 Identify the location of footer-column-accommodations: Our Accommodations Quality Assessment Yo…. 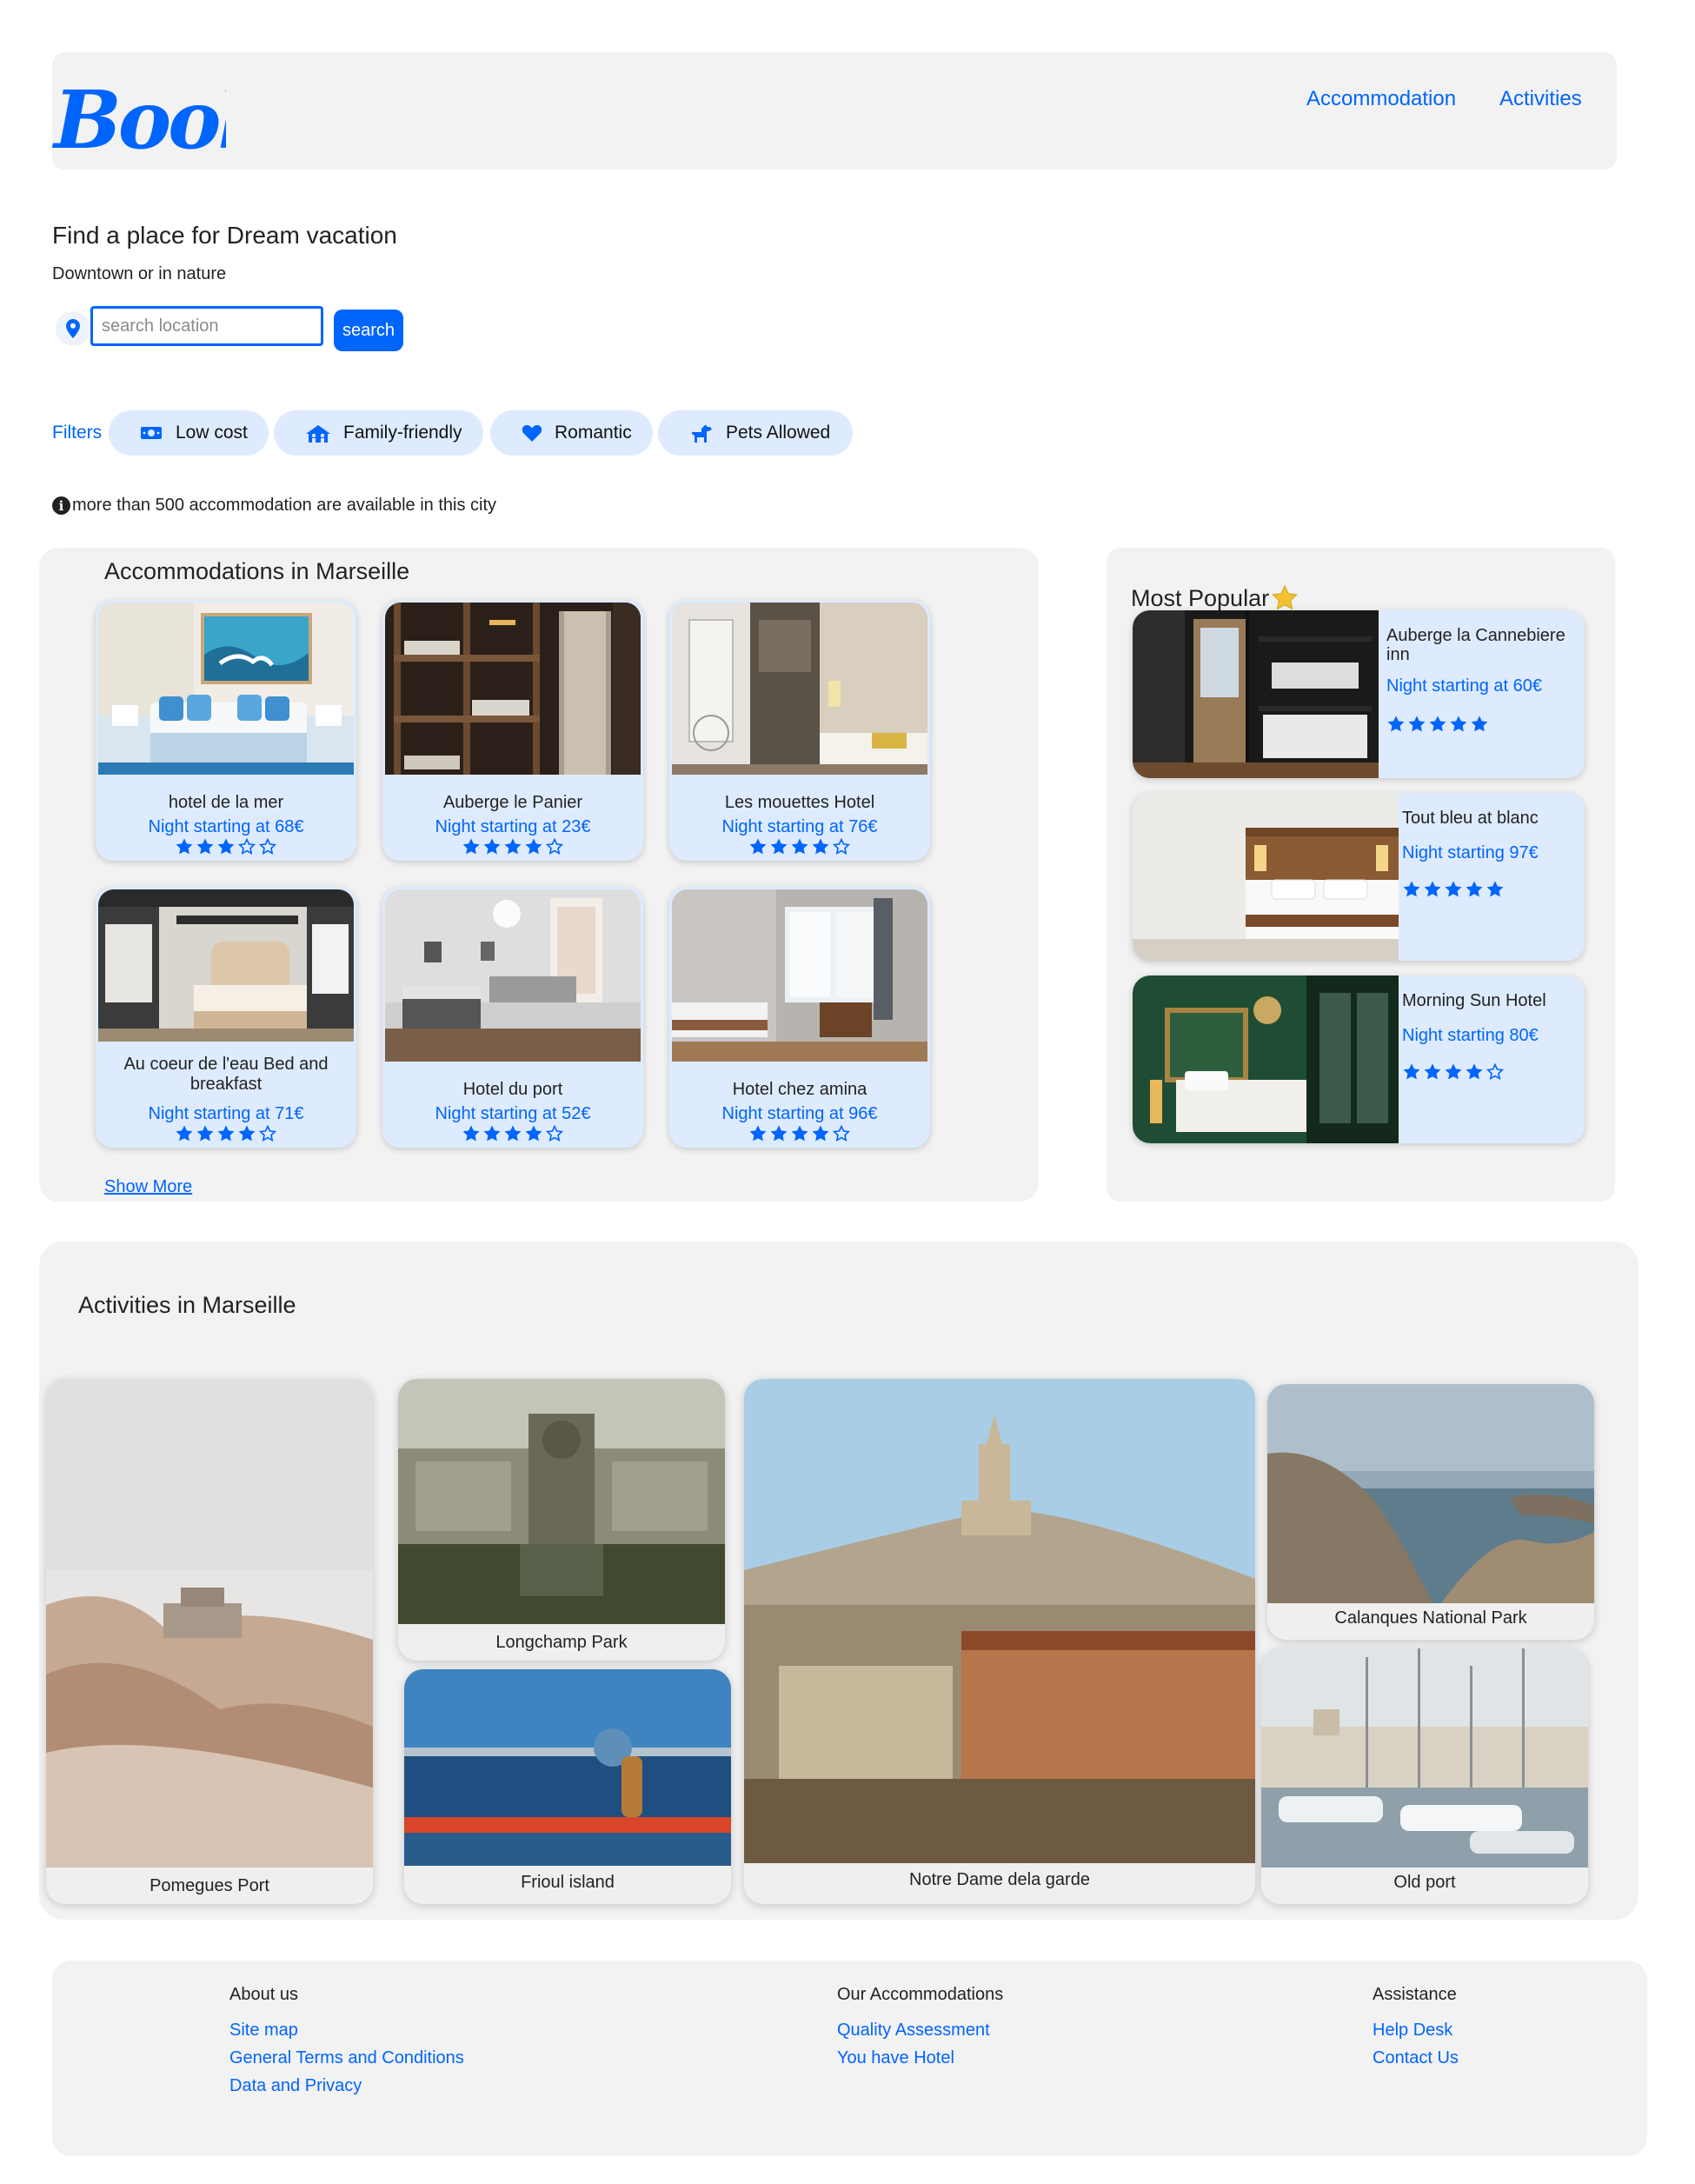
(920, 2029).